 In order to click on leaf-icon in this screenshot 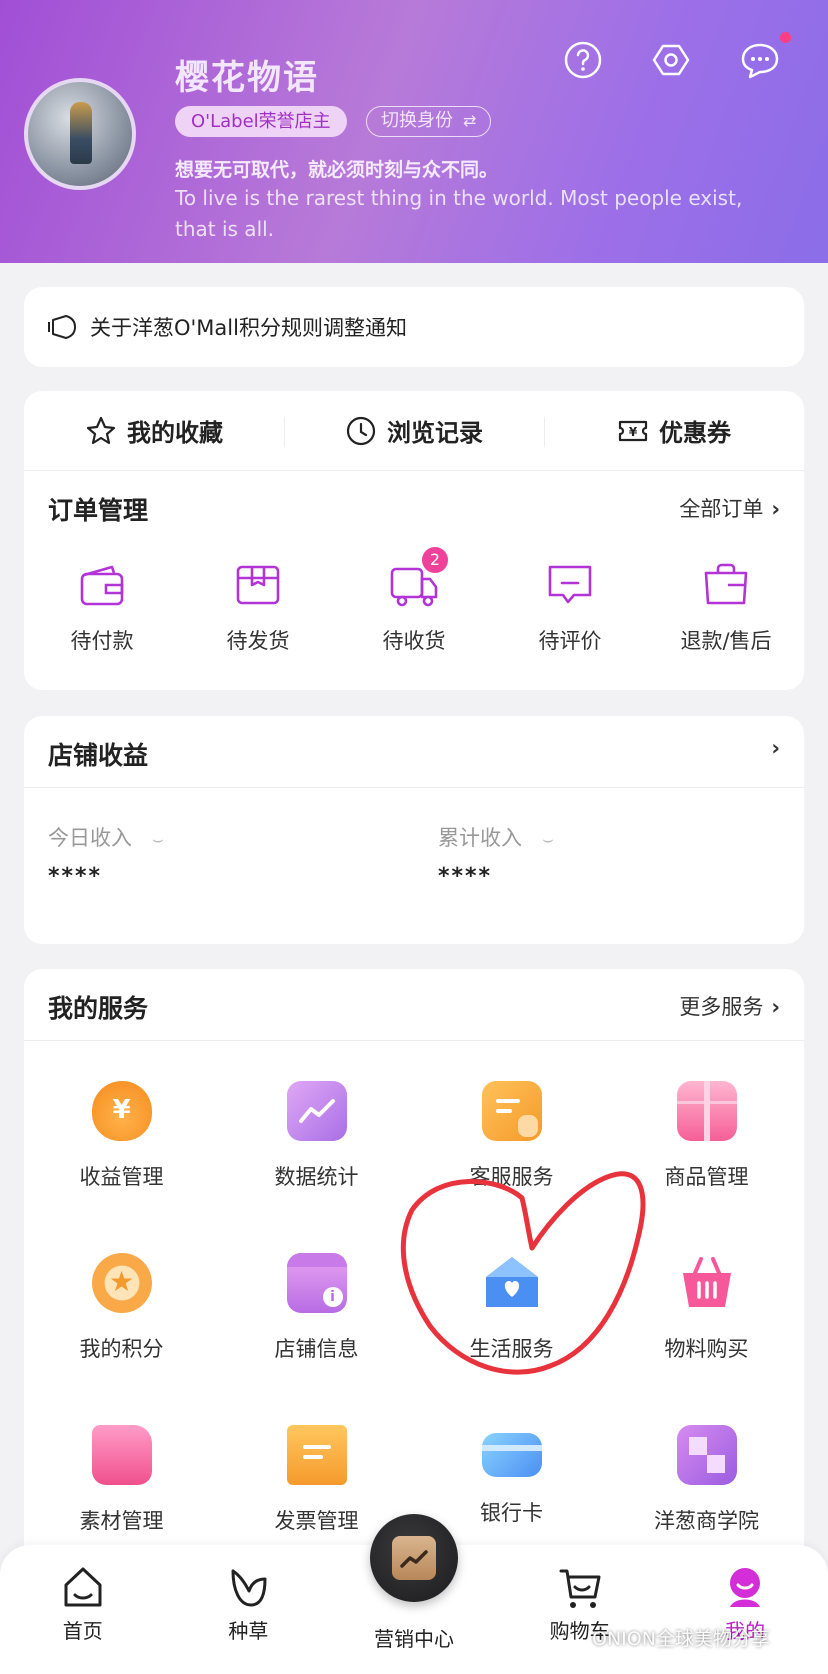, I will do `click(249, 1588)`.